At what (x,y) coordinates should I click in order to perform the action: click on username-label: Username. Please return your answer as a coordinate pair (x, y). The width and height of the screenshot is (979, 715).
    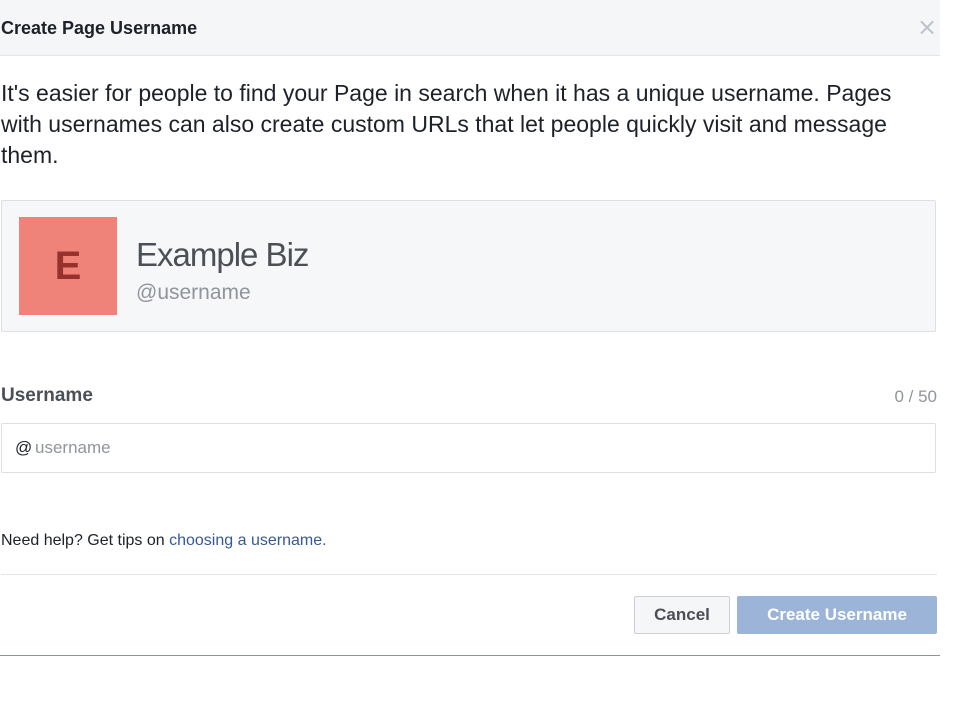
    Looking at the image, I should click on (47, 395).